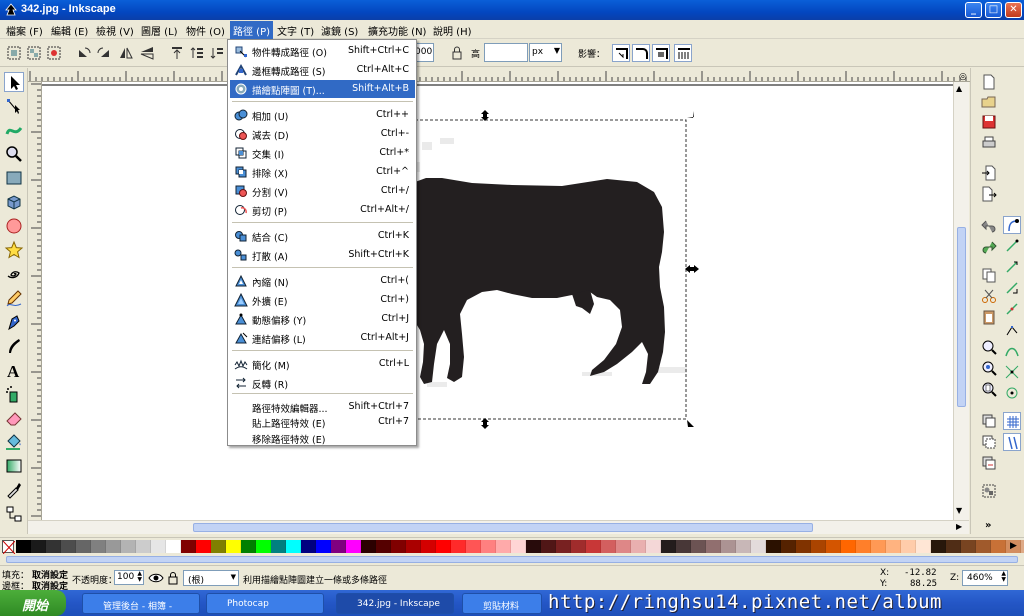 The width and height of the screenshot is (1024, 616). I want to click on selector-tool-icon, so click(14, 82).